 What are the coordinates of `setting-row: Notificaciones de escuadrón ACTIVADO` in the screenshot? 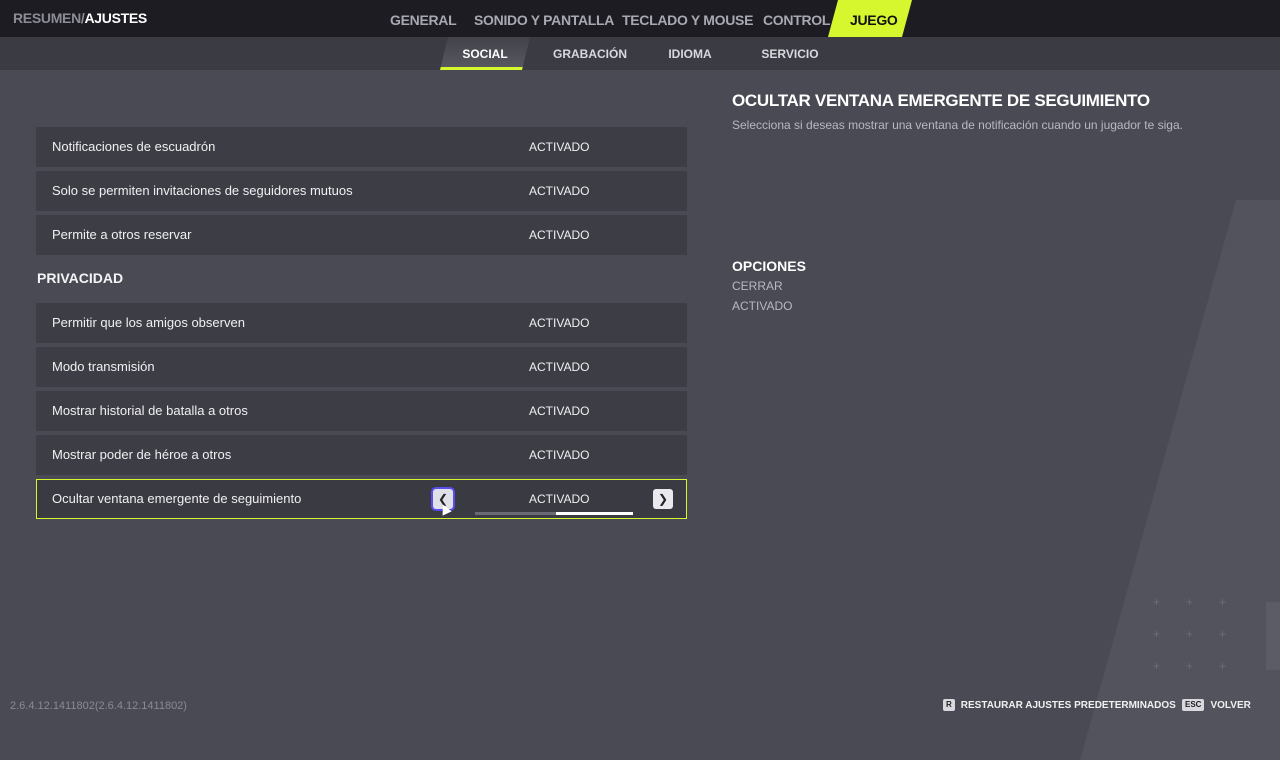 It's located at (361, 147).